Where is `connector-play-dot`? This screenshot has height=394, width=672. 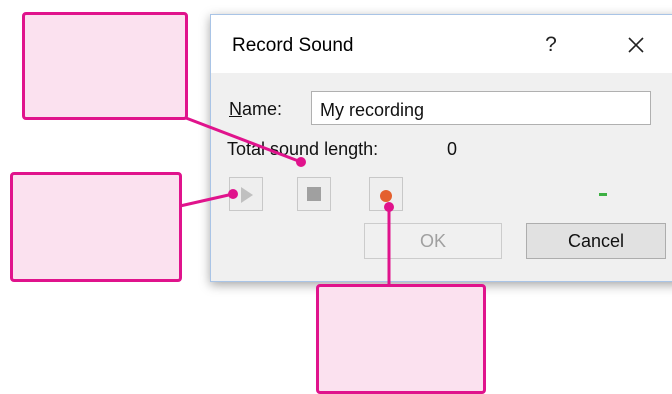
connector-play-dot is located at coordinates (233, 194).